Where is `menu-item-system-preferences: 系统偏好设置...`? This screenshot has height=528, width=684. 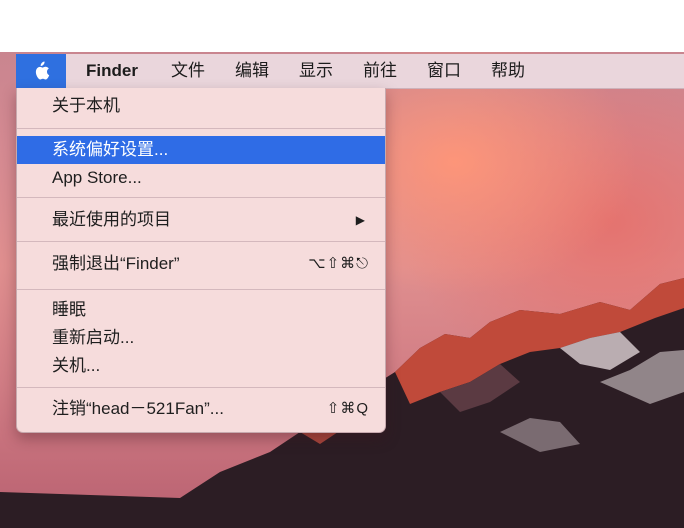 menu-item-system-preferences: 系统偏好设置... is located at coordinates (201, 150).